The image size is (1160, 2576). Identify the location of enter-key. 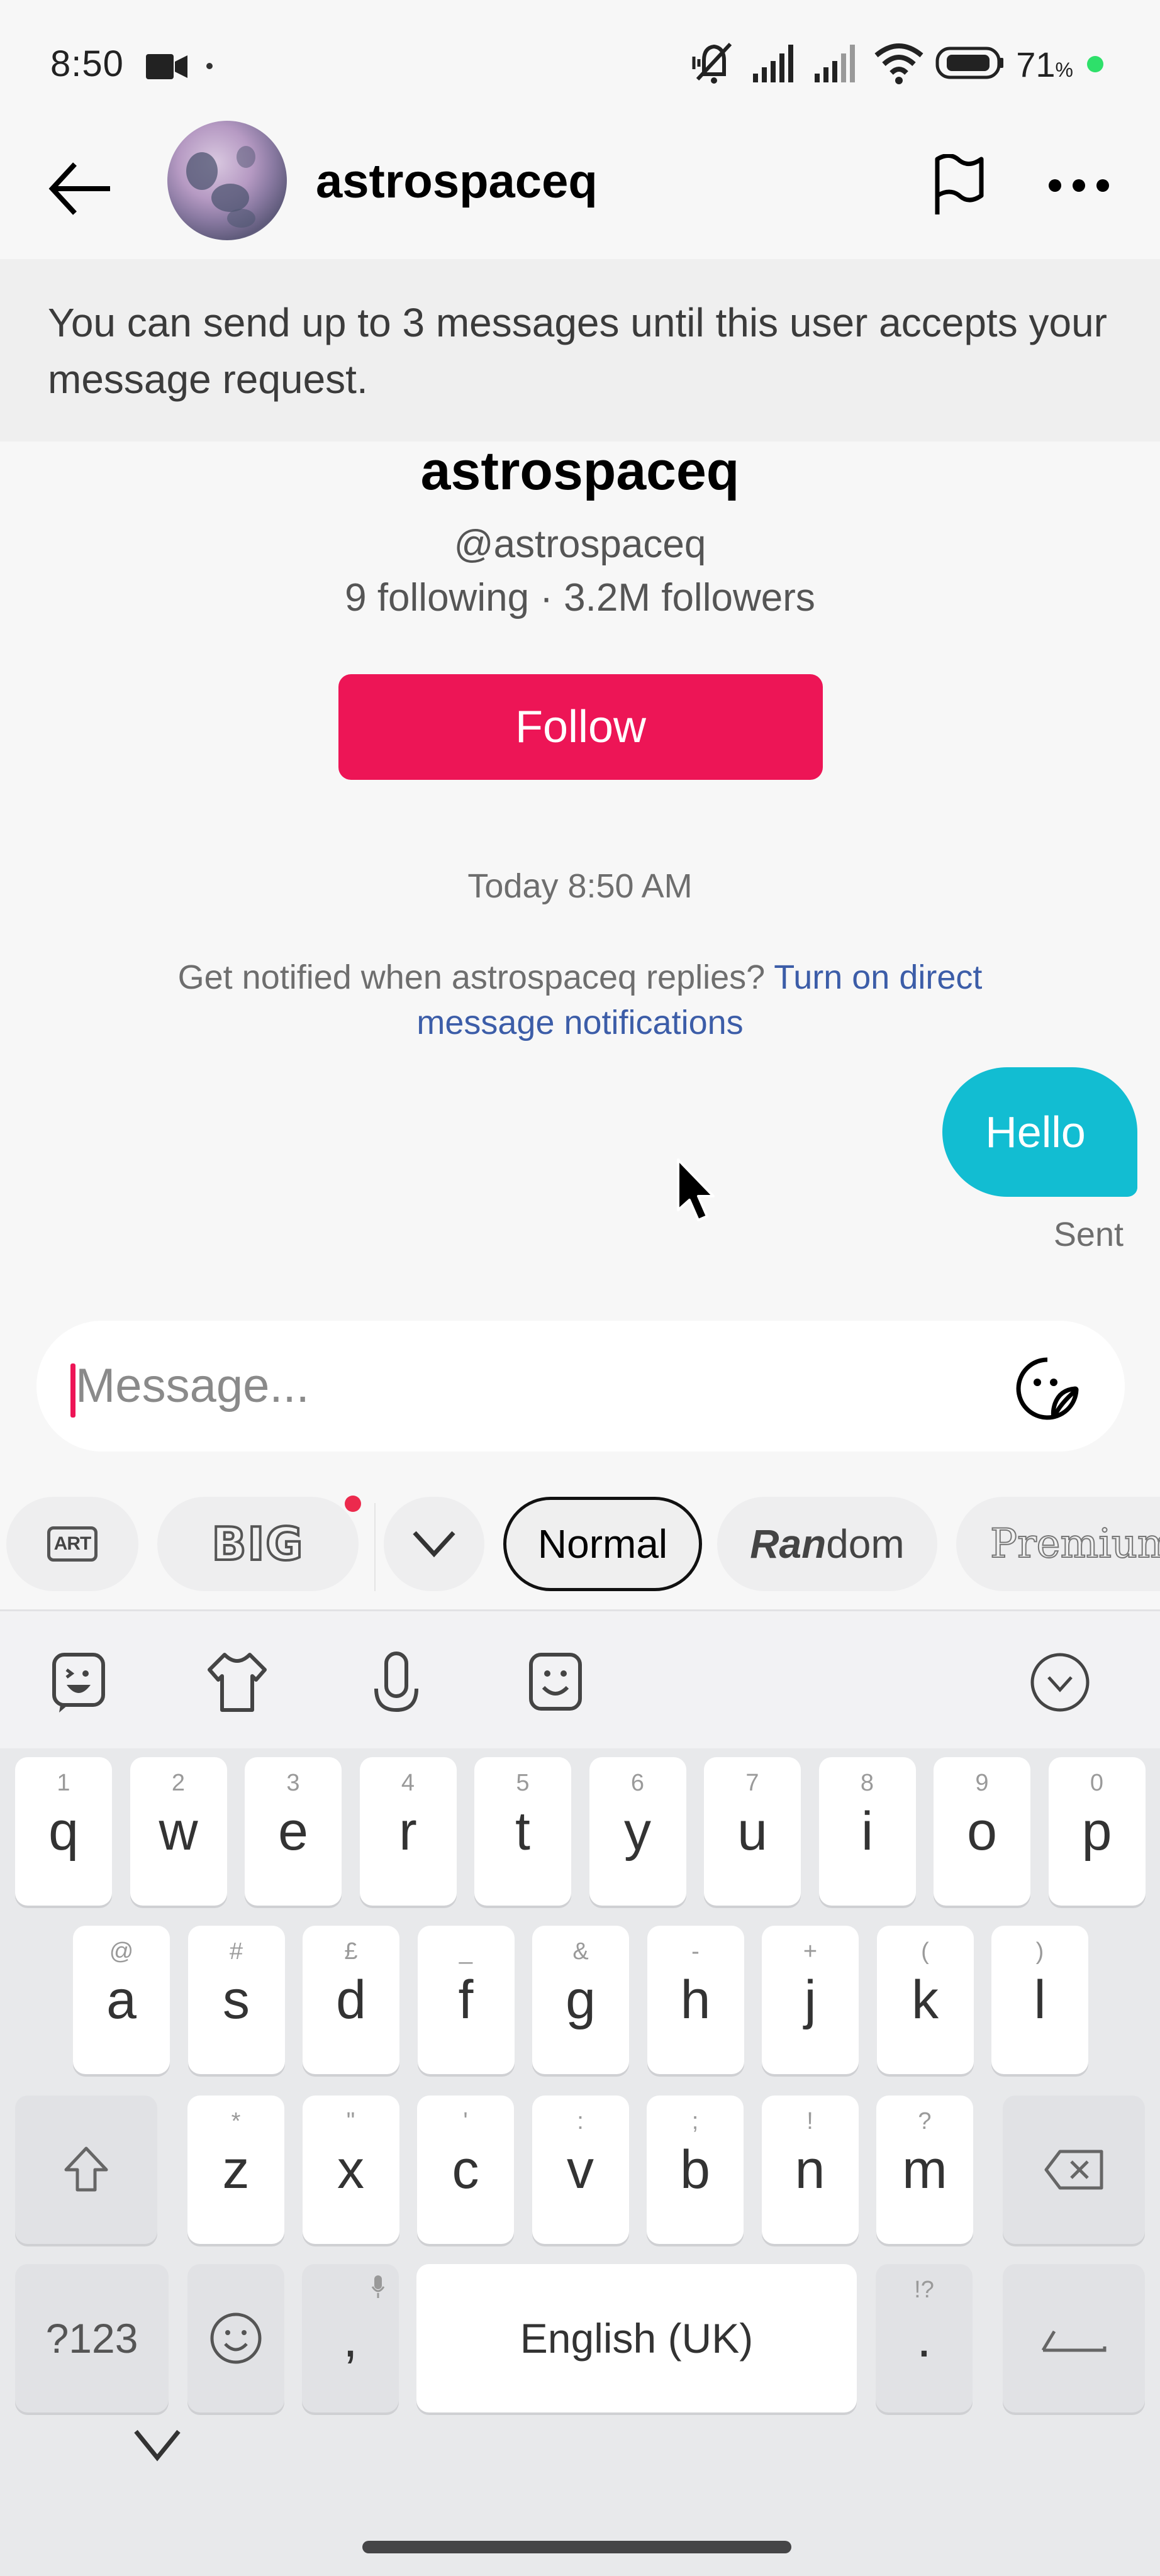
(1074, 2338).